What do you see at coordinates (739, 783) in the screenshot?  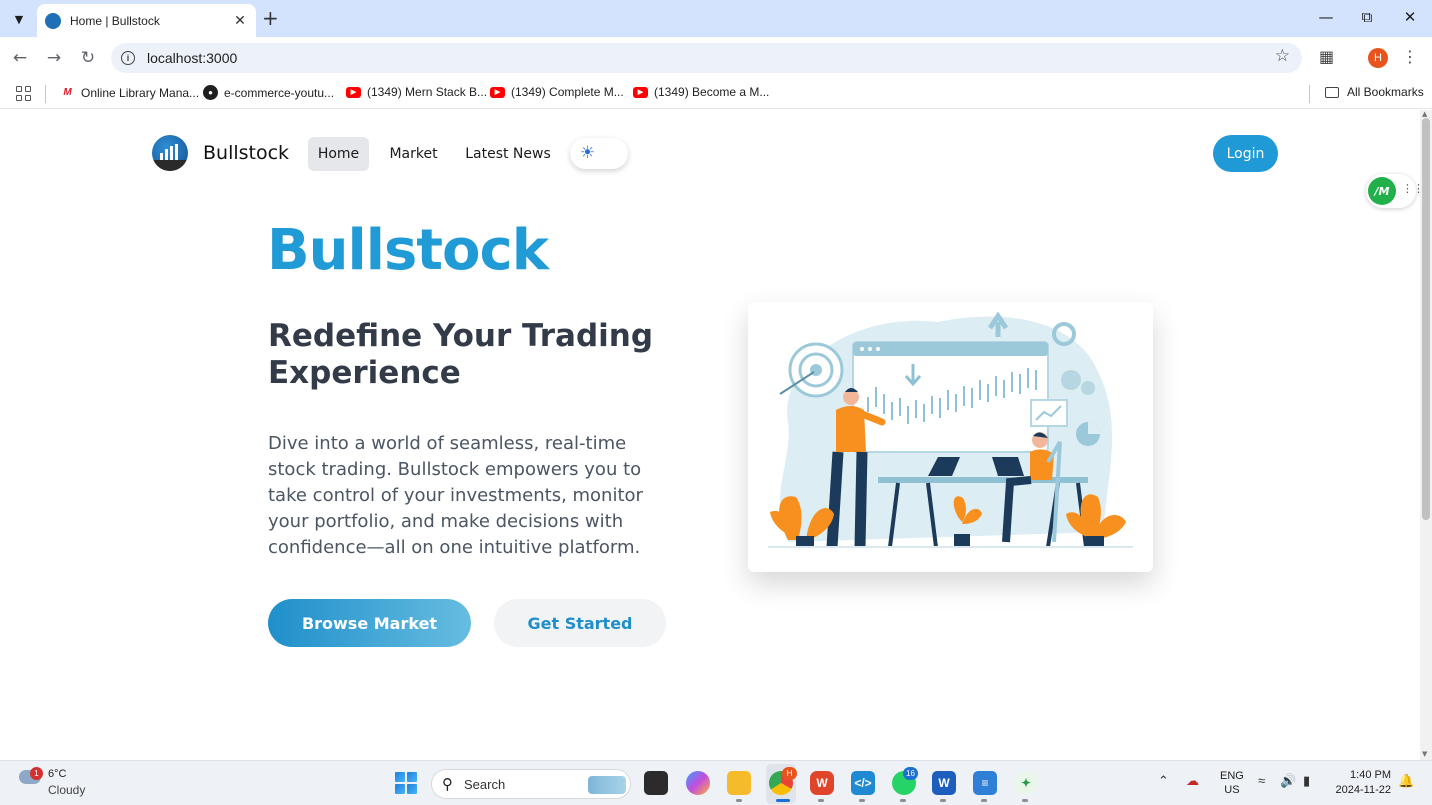 I see `file-explorer-icon` at bounding box center [739, 783].